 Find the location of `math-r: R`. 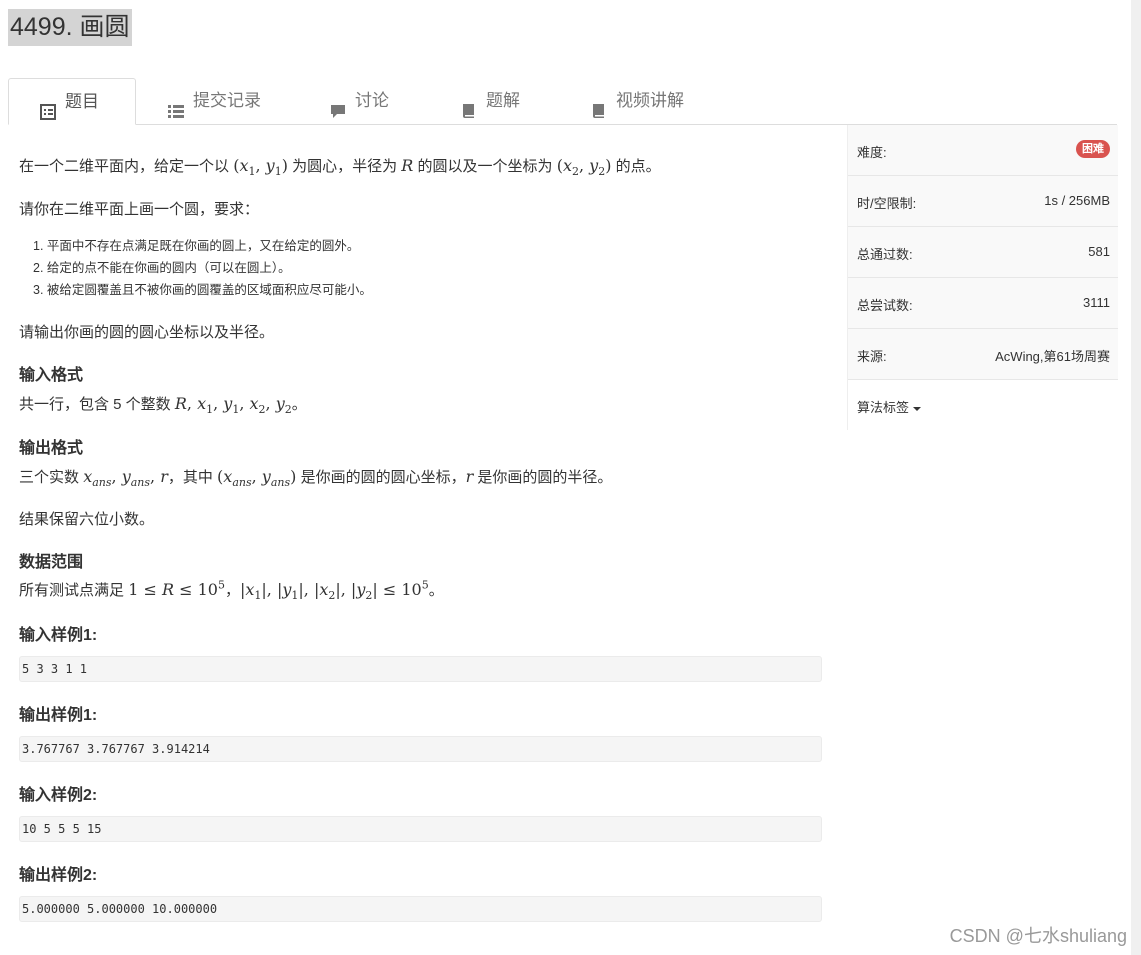

math-r: R is located at coordinates (407, 165).